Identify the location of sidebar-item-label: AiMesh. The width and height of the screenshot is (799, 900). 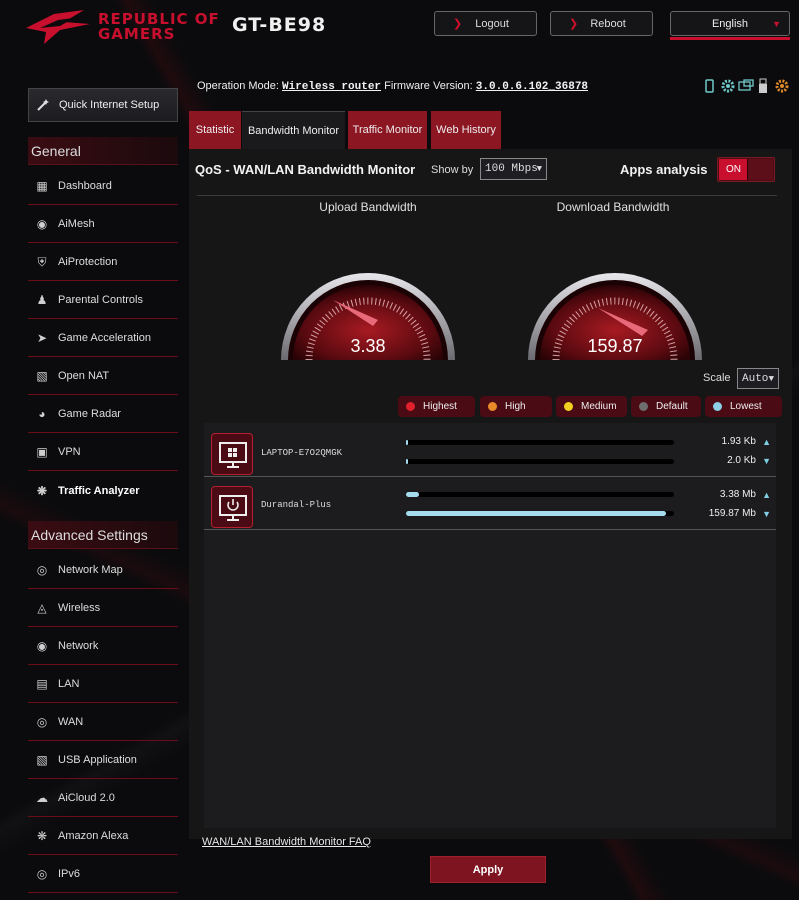
(76, 224).